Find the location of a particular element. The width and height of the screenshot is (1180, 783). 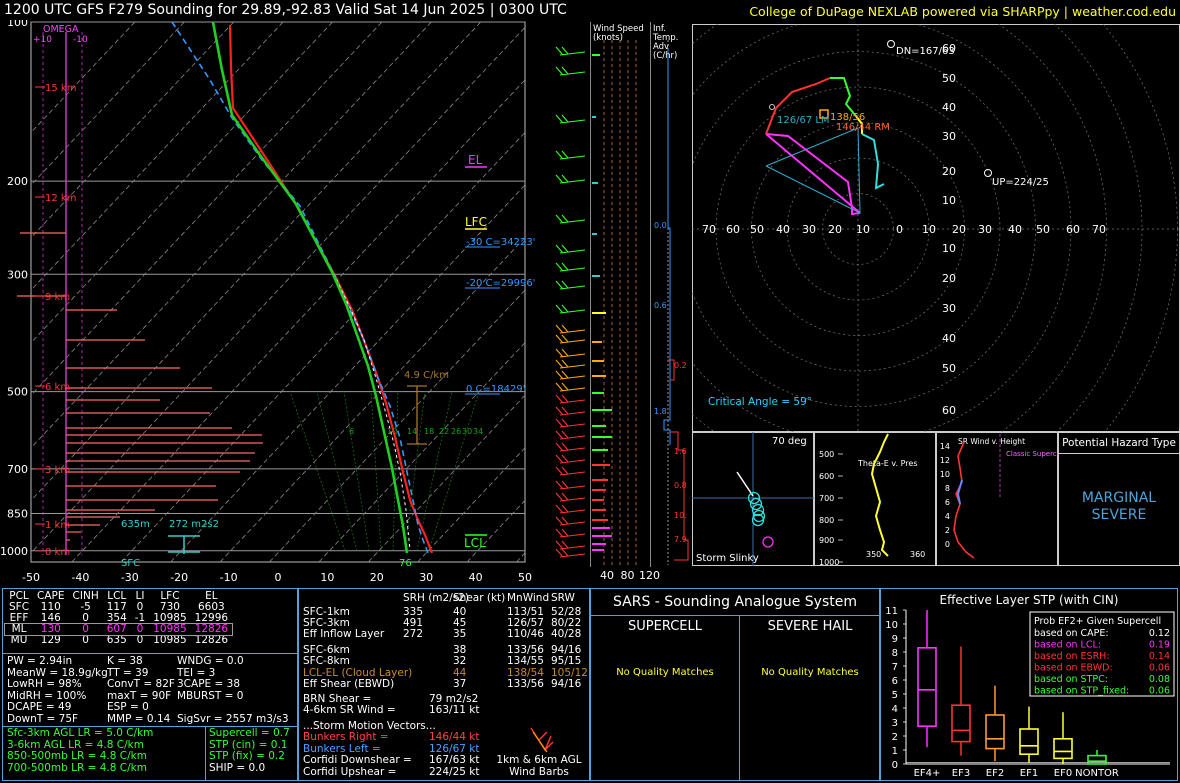

srw-ytick: 10 is located at coordinates (945, 474).